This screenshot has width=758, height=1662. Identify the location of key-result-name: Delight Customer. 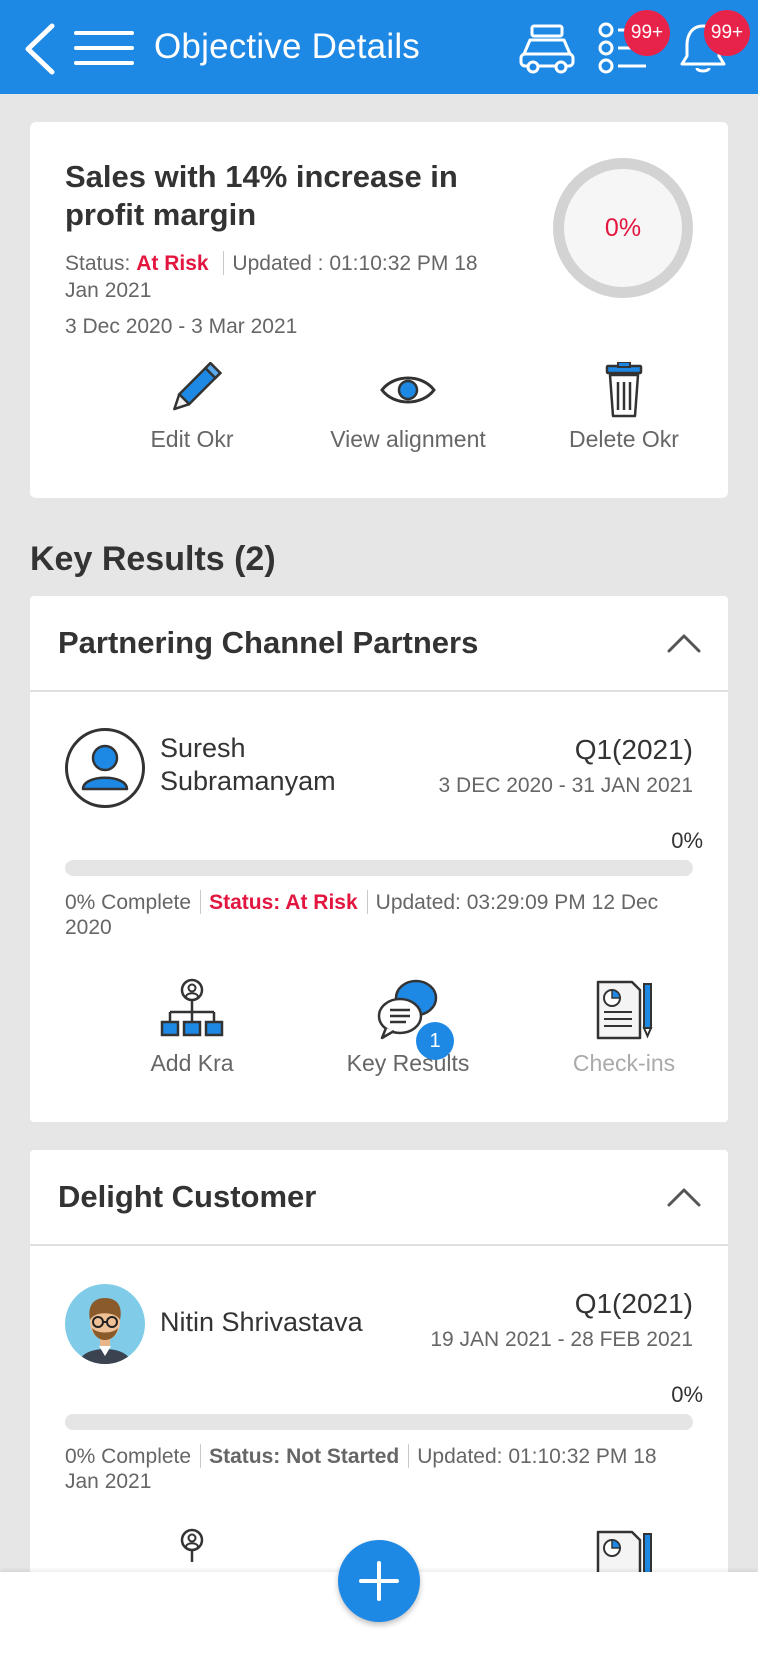
(187, 1196).